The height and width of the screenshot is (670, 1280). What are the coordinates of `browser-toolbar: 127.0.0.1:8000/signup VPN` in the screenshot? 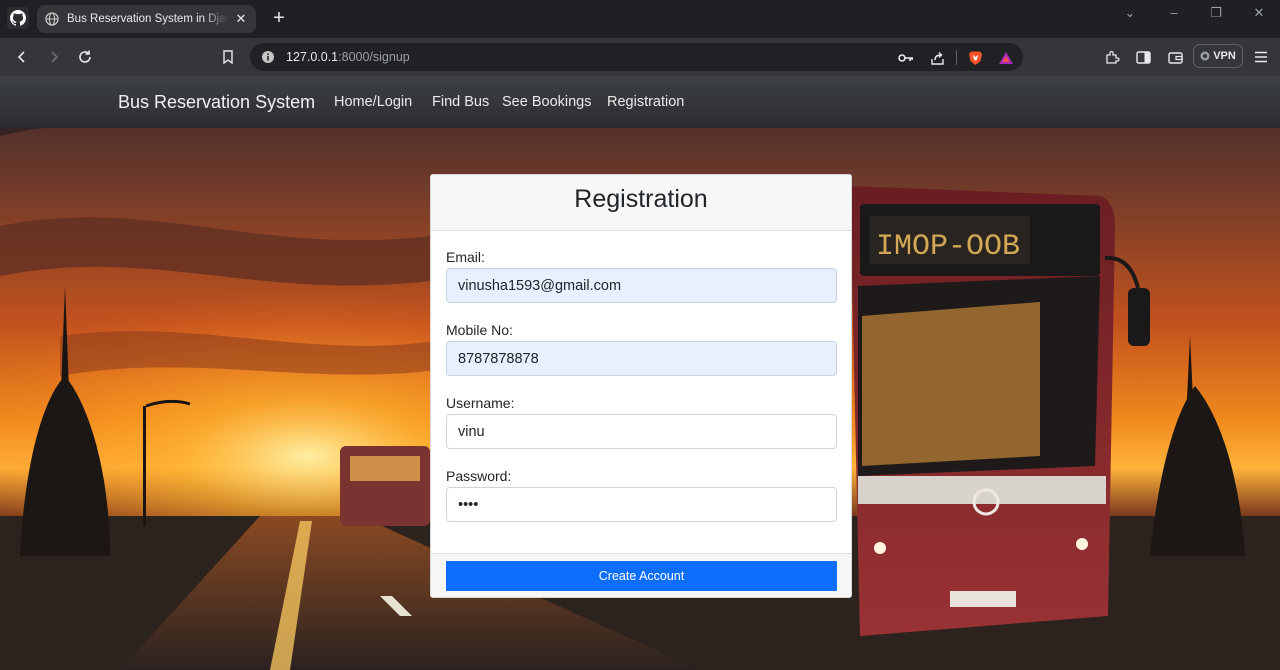 It's located at (640, 57).